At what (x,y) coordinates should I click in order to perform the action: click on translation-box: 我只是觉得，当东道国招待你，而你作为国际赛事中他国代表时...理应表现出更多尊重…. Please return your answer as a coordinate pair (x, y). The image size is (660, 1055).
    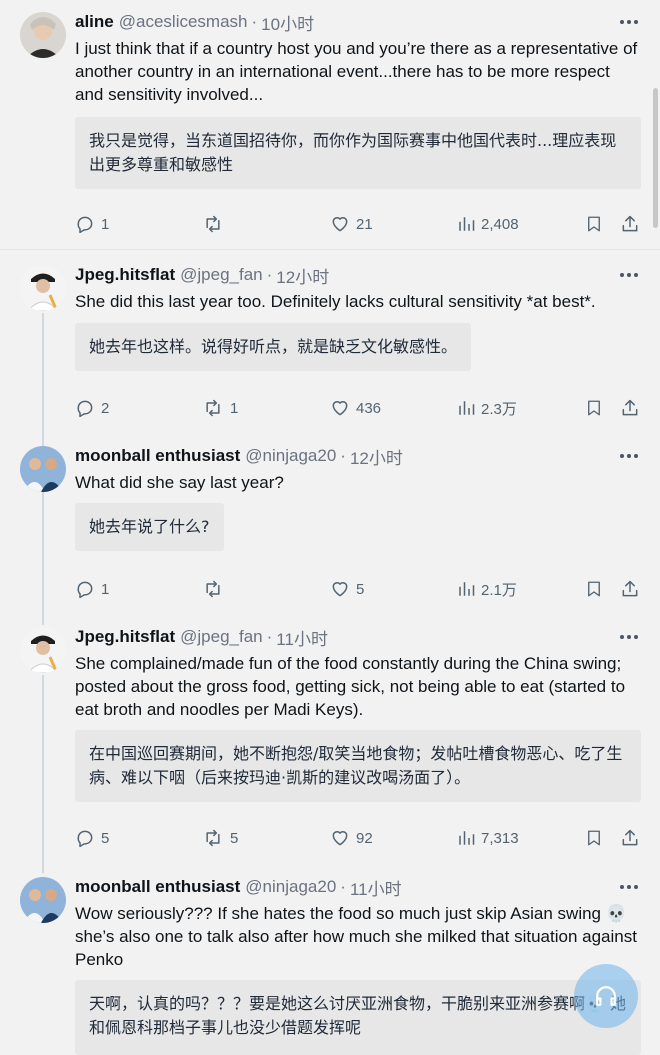
    Looking at the image, I should click on (358, 153).